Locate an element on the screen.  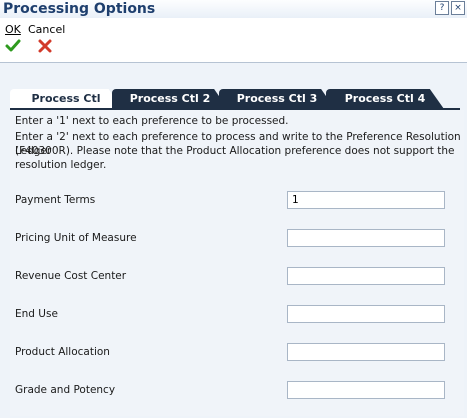
ok-button: OK is located at coordinates (13, 29).